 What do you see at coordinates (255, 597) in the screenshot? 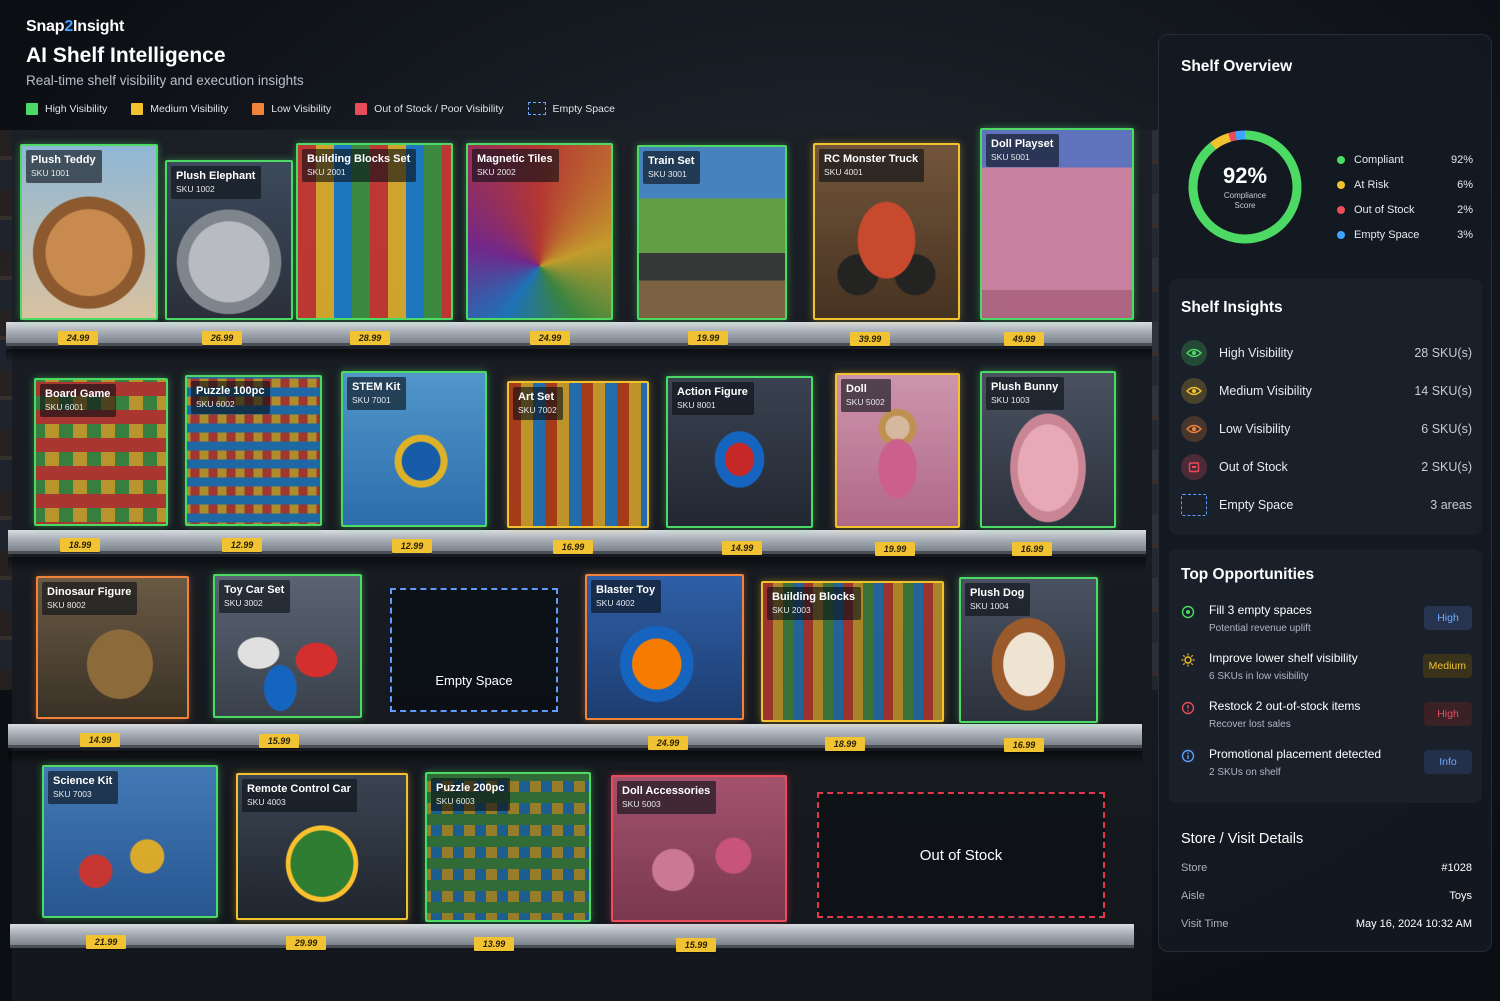
I see `product-label: Toy Car Set SKU 3002` at bounding box center [255, 597].